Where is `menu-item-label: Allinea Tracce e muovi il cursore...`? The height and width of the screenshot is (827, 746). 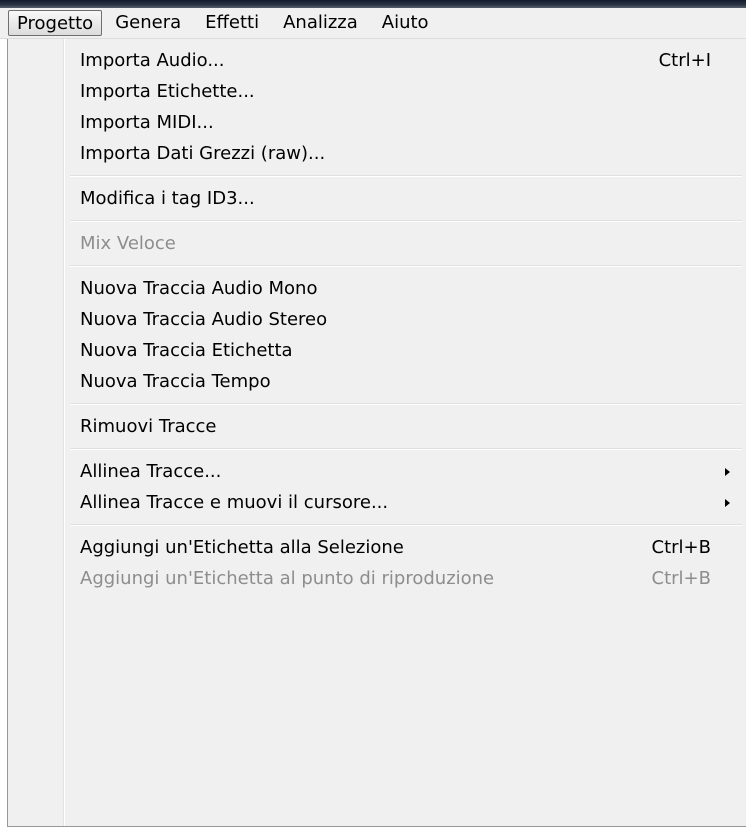 menu-item-label: Allinea Tracce e muovi il cursore... is located at coordinates (234, 502).